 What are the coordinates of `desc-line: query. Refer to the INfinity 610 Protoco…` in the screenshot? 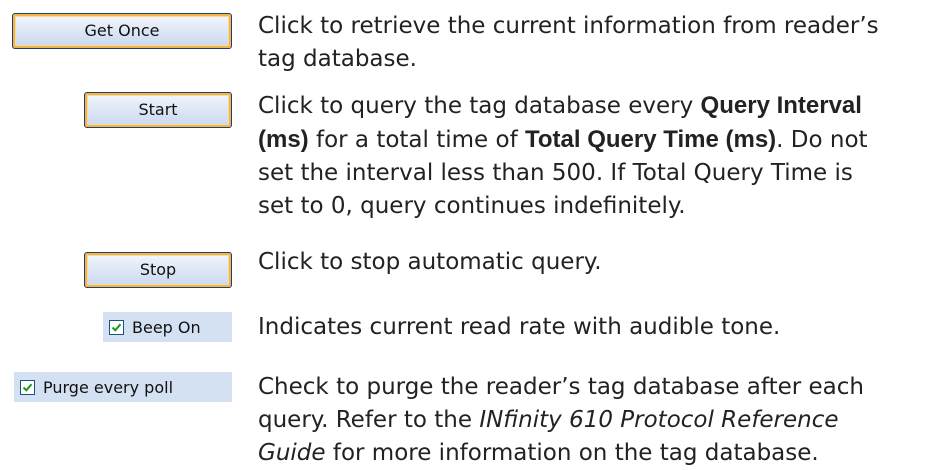 It's located at (590, 420).